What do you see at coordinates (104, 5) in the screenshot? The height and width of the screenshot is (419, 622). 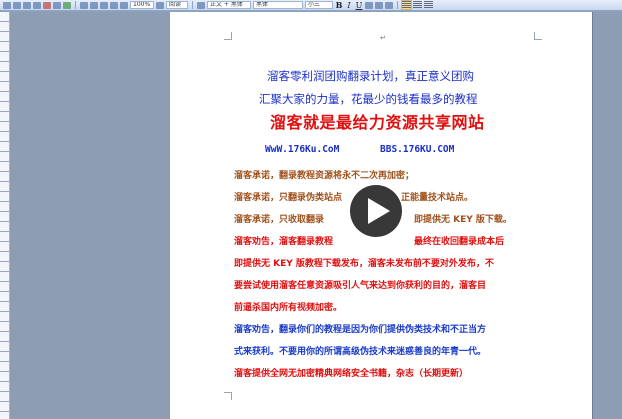 I see `table-icon` at bounding box center [104, 5].